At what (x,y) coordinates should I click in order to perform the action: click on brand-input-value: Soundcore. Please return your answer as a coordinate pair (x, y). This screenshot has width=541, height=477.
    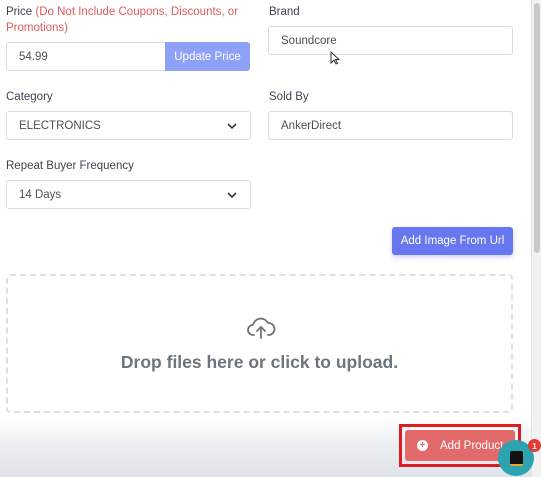
    Looking at the image, I should click on (309, 40).